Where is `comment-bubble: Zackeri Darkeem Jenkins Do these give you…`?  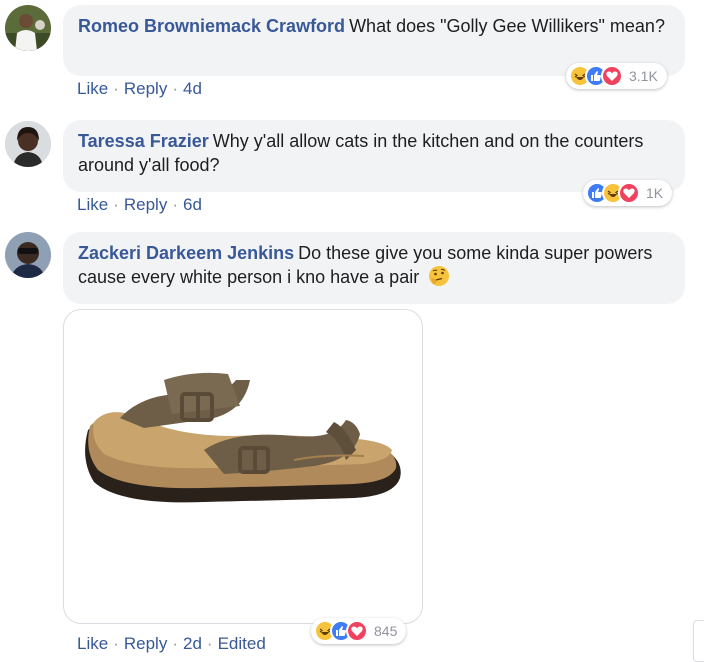
comment-bubble: Zackeri Darkeem Jenkins Do these give you… is located at coordinates (374, 268).